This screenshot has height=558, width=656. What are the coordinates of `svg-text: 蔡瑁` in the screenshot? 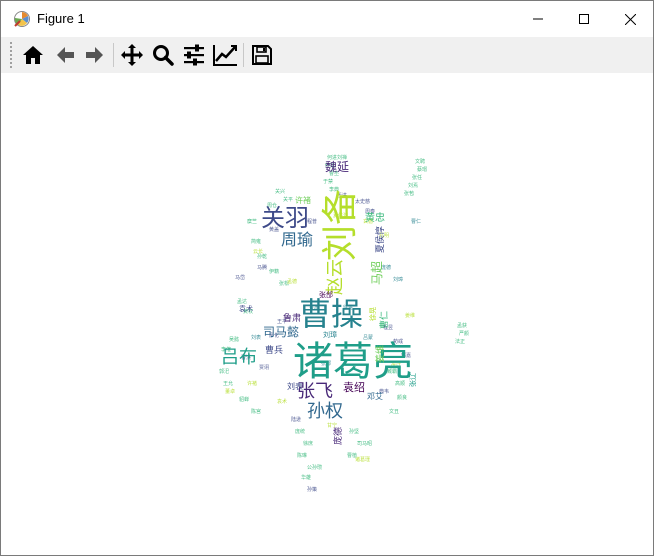 It's located at (422, 169).